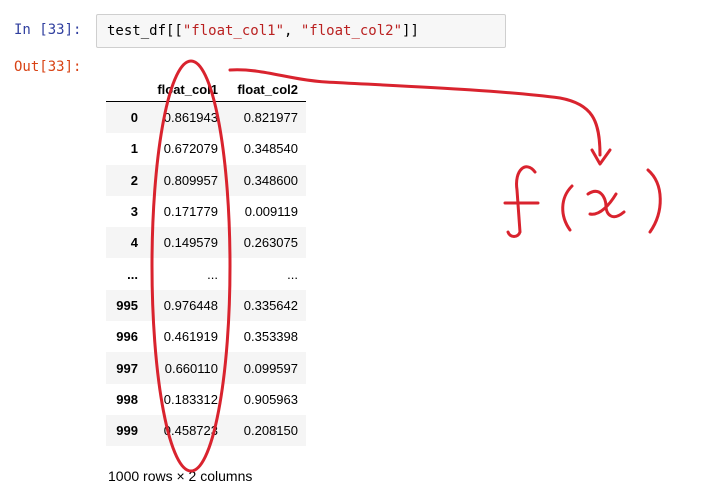  What do you see at coordinates (270, 149) in the screenshot?
I see `float-col2-cell: 0.348540` at bounding box center [270, 149].